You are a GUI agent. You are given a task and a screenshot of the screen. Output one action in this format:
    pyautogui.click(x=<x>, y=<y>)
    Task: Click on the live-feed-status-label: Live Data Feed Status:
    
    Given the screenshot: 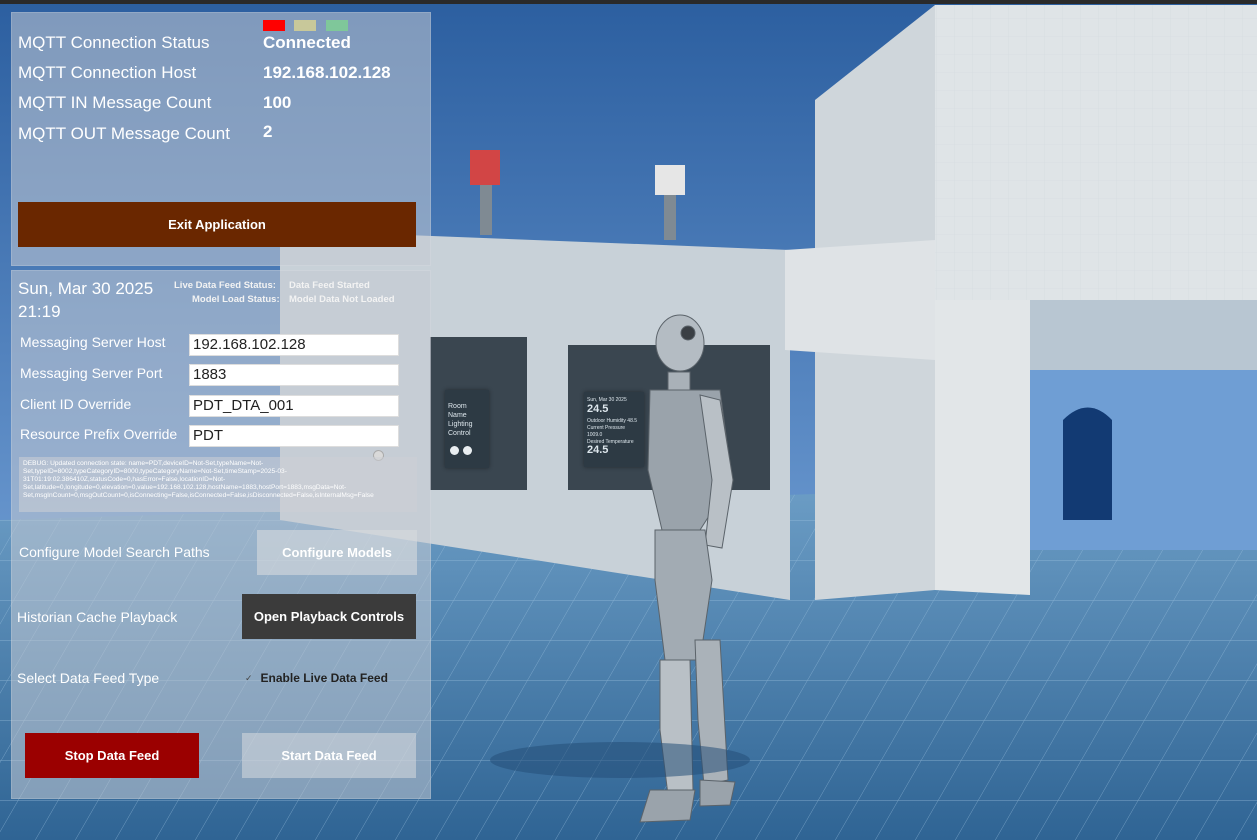 What is the action you would take?
    pyautogui.click(x=225, y=285)
    